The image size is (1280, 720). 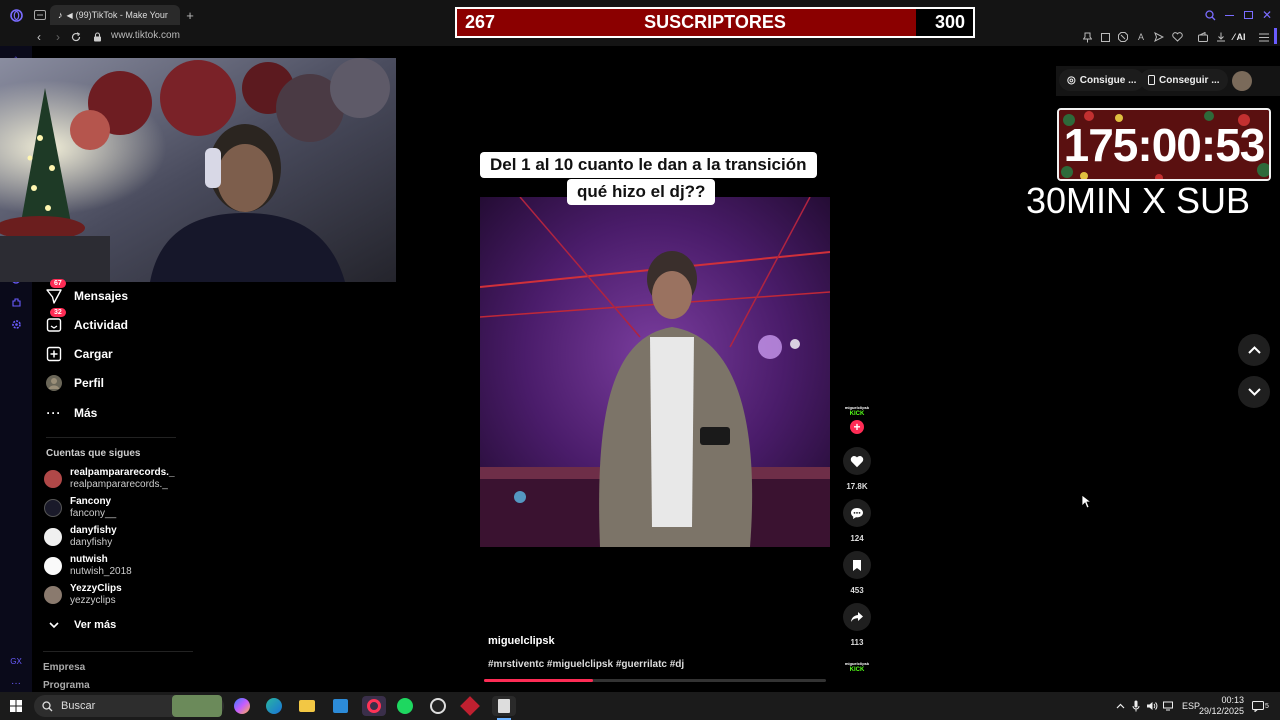 What do you see at coordinates (857, 521) in the screenshot?
I see `comment-button: 124` at bounding box center [857, 521].